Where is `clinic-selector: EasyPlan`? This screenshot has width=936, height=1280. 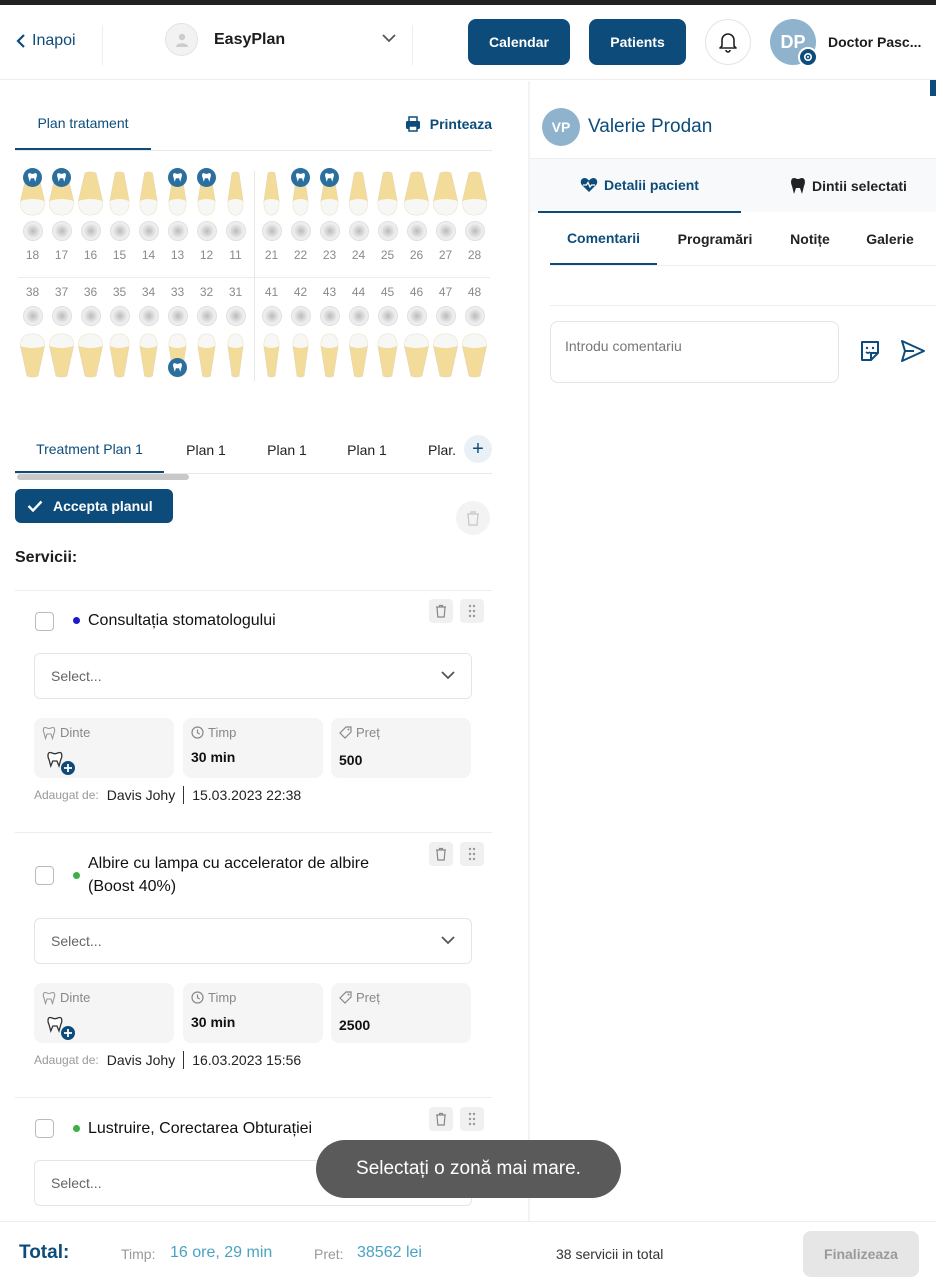 clinic-selector: EasyPlan is located at coordinates (225, 39).